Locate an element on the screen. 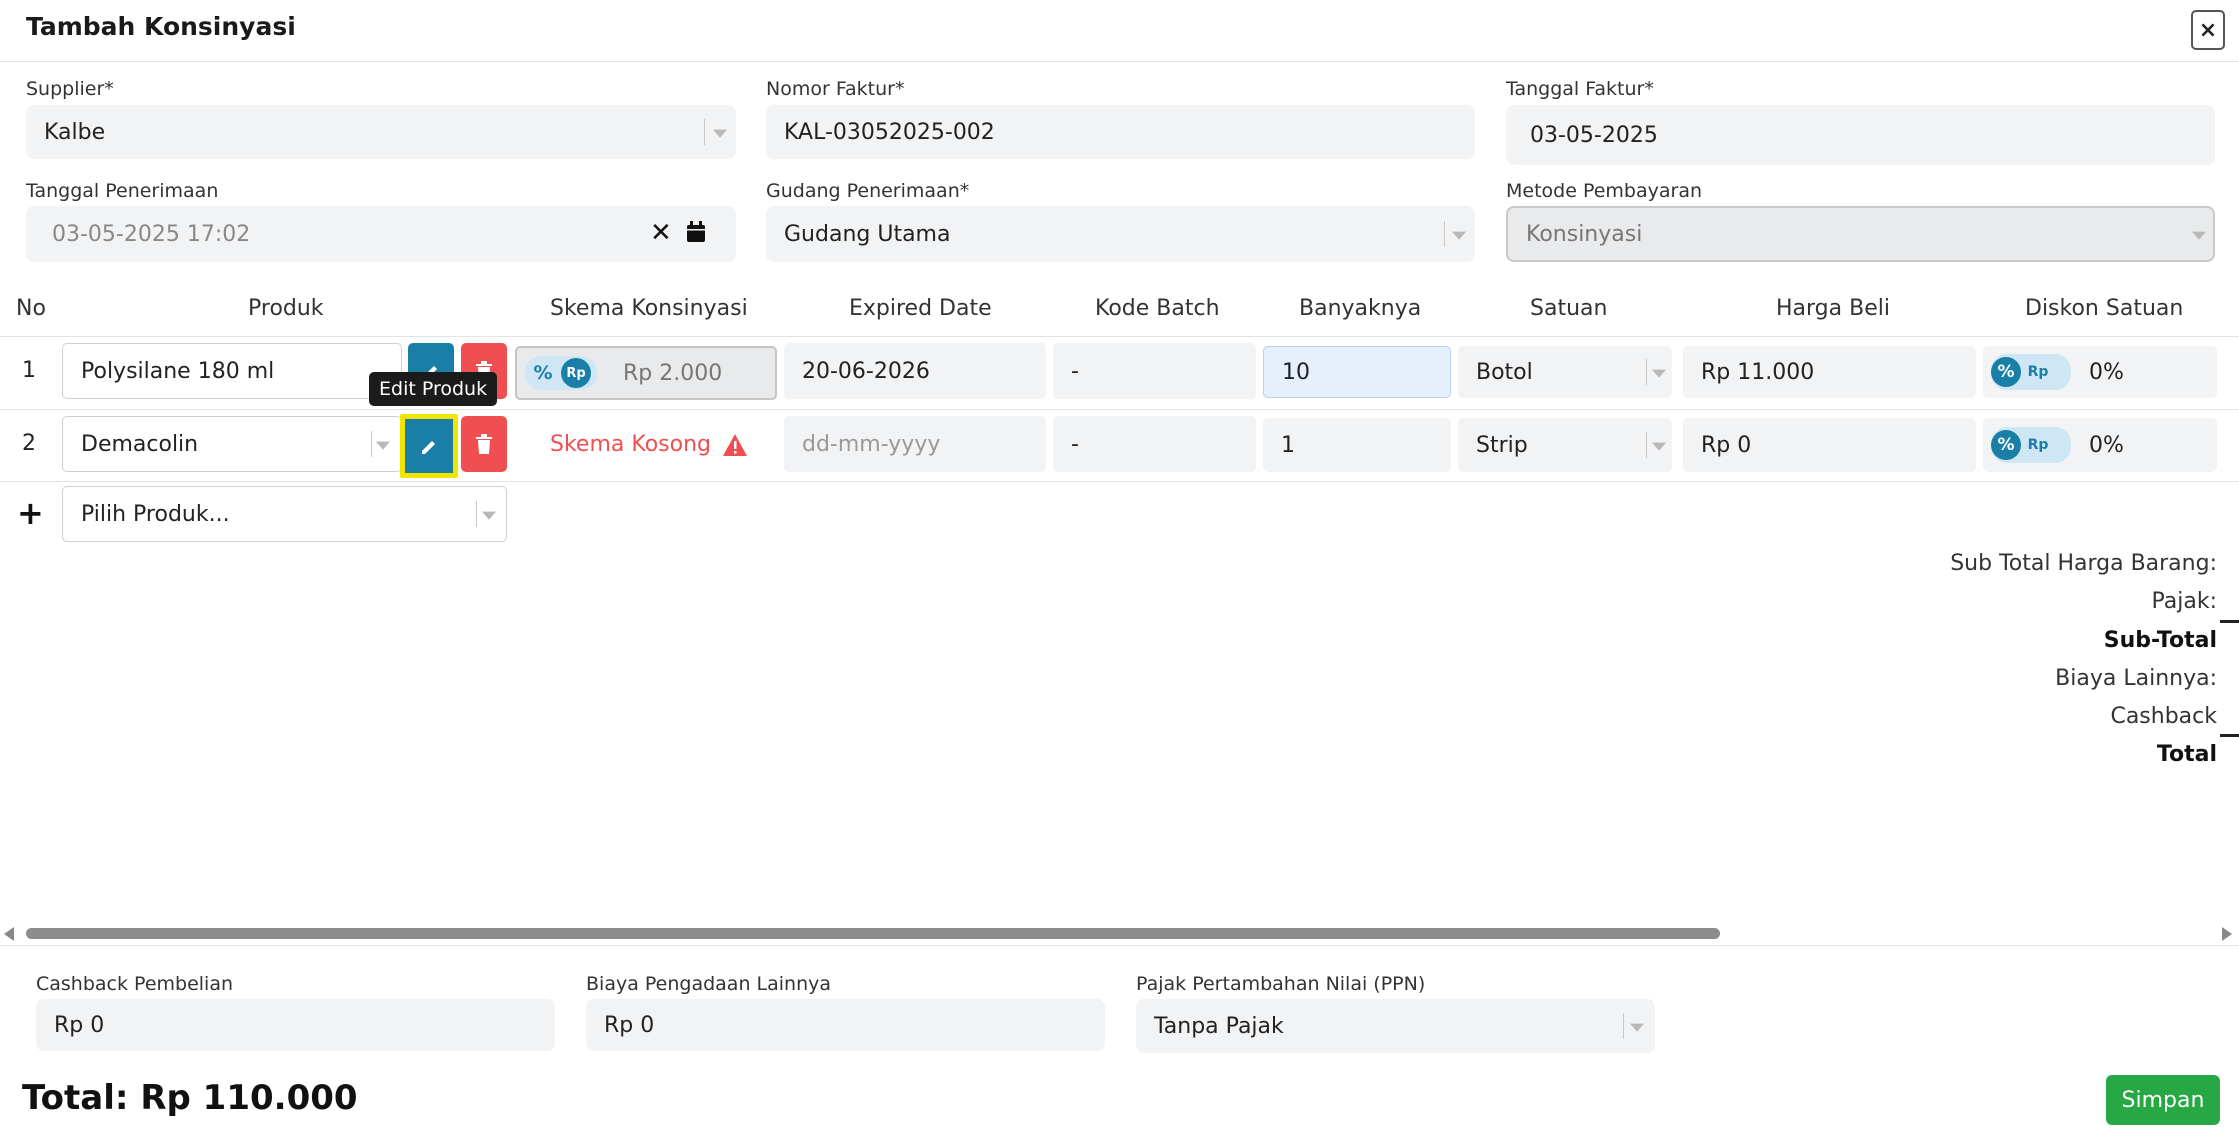  plus-icon: + is located at coordinates (30, 513).